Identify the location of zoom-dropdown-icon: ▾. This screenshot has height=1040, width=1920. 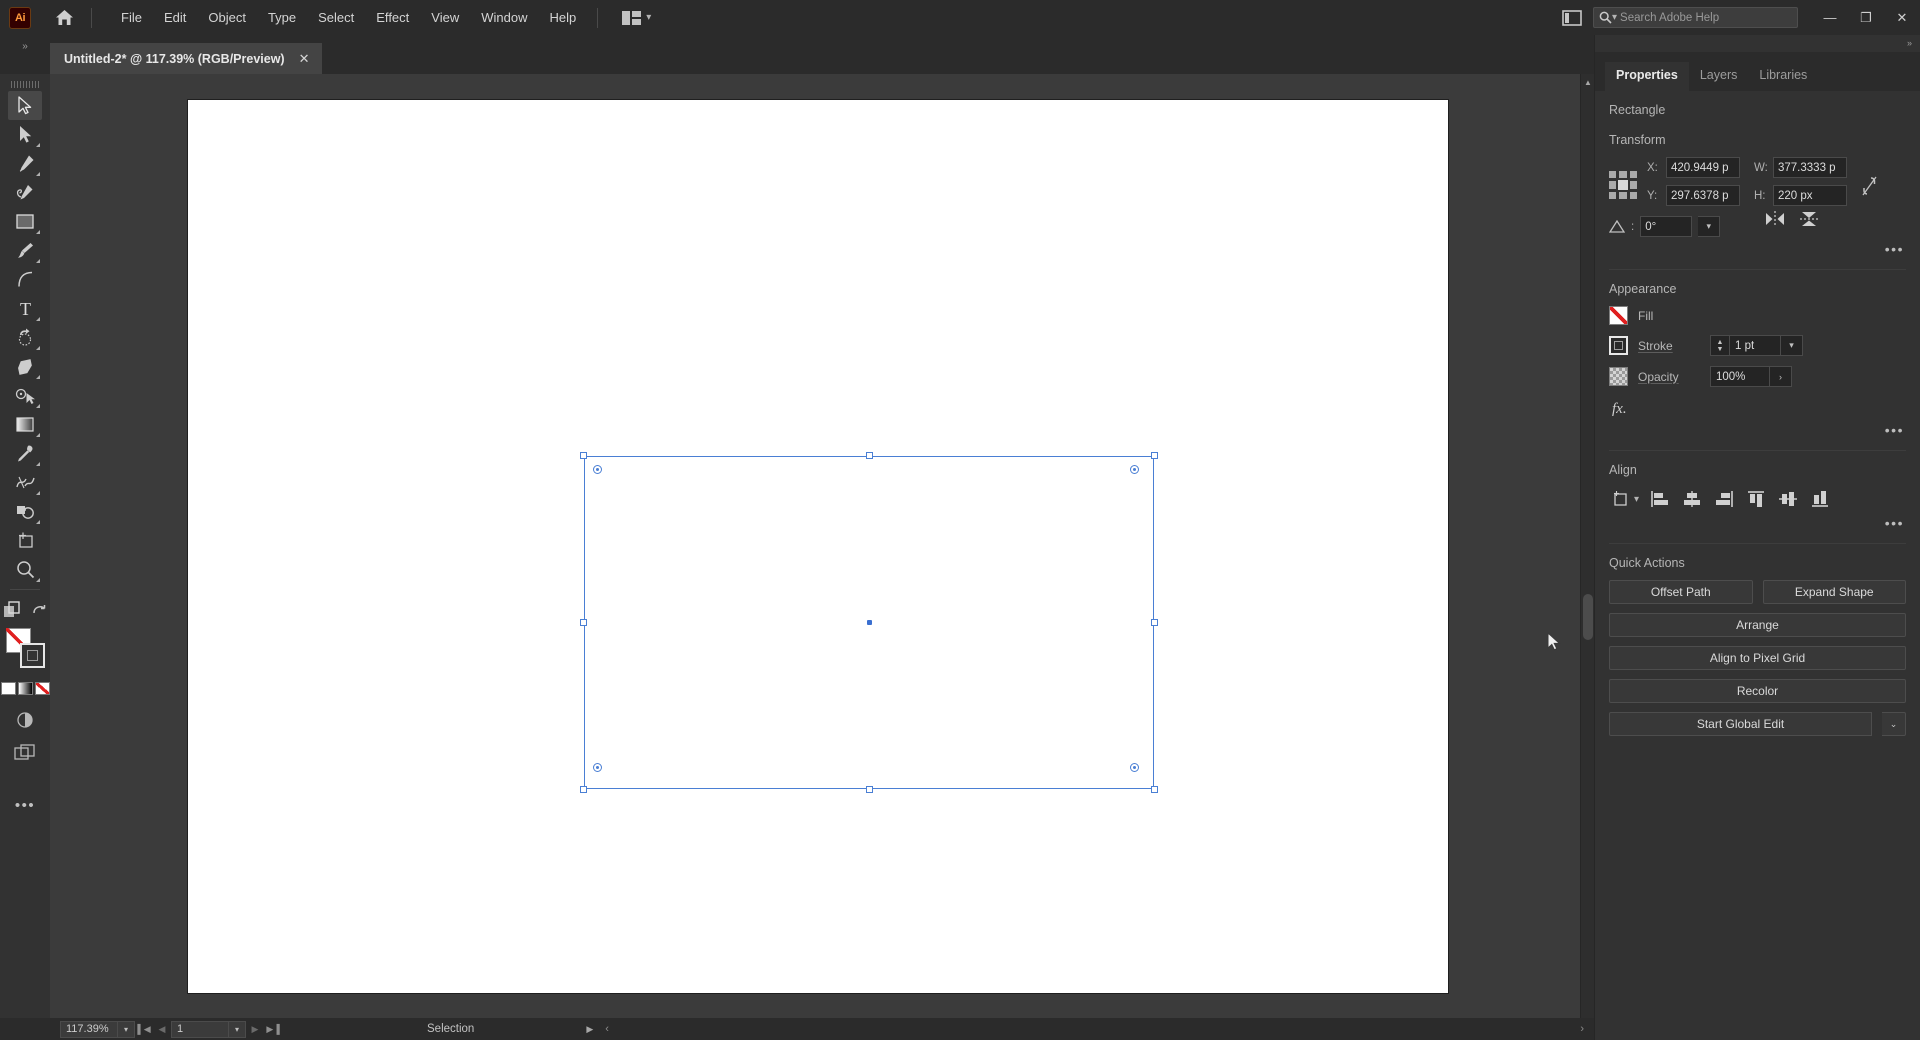
(126, 1029).